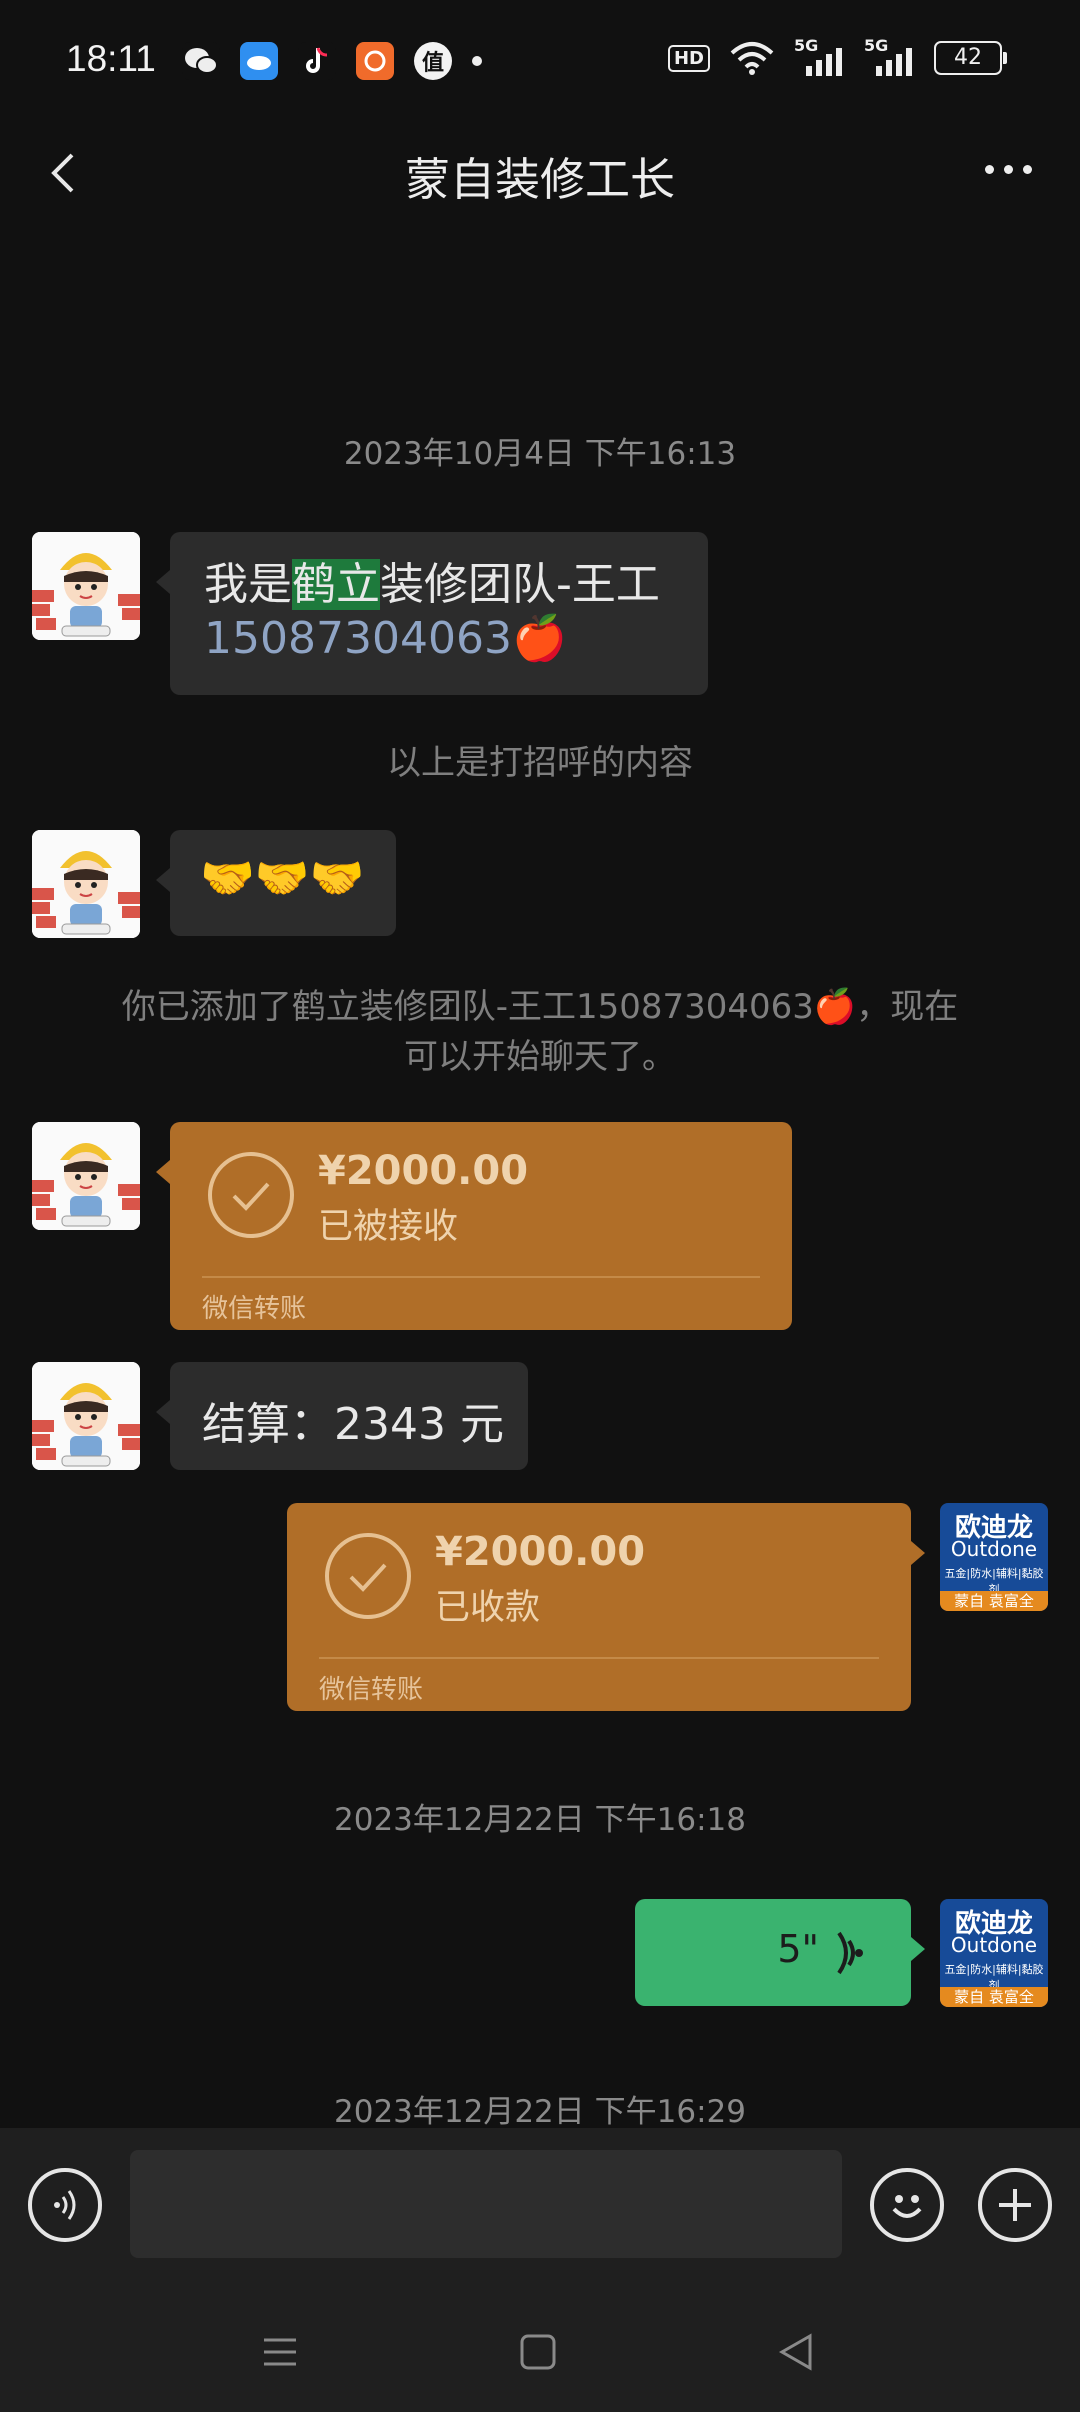 The width and height of the screenshot is (1080, 2412). Describe the element at coordinates (433, 61) in the screenshot. I see `zhi-icon: 值` at that location.